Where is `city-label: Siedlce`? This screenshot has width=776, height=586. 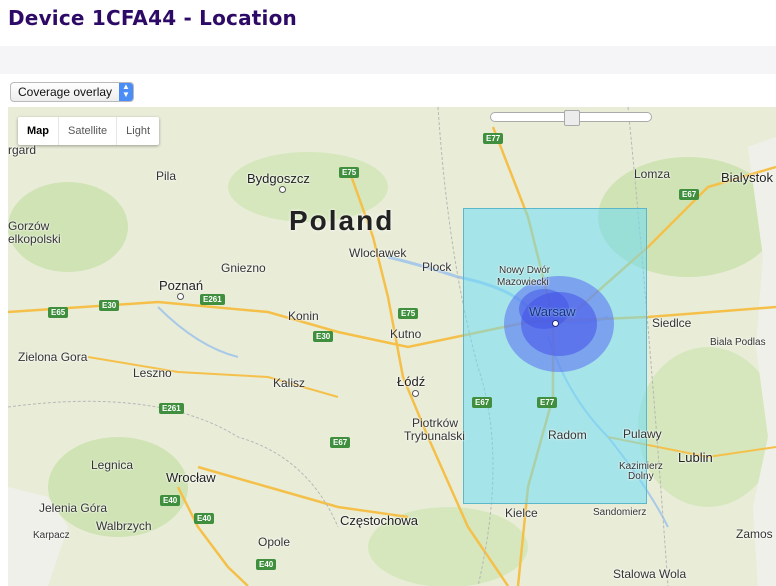
city-label: Siedlce is located at coordinates (672, 323).